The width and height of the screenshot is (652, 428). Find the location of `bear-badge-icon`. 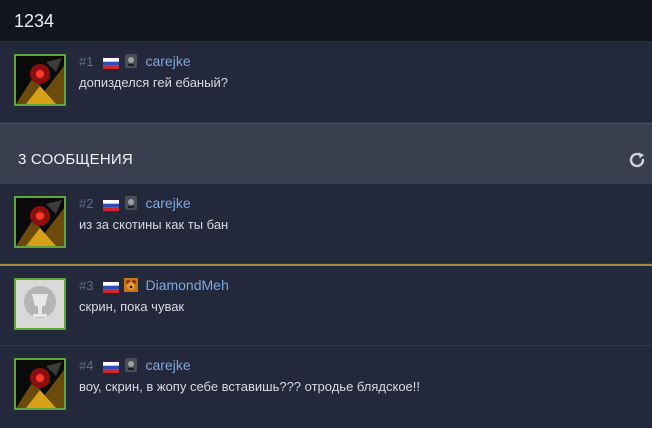

bear-badge-icon is located at coordinates (131, 285).